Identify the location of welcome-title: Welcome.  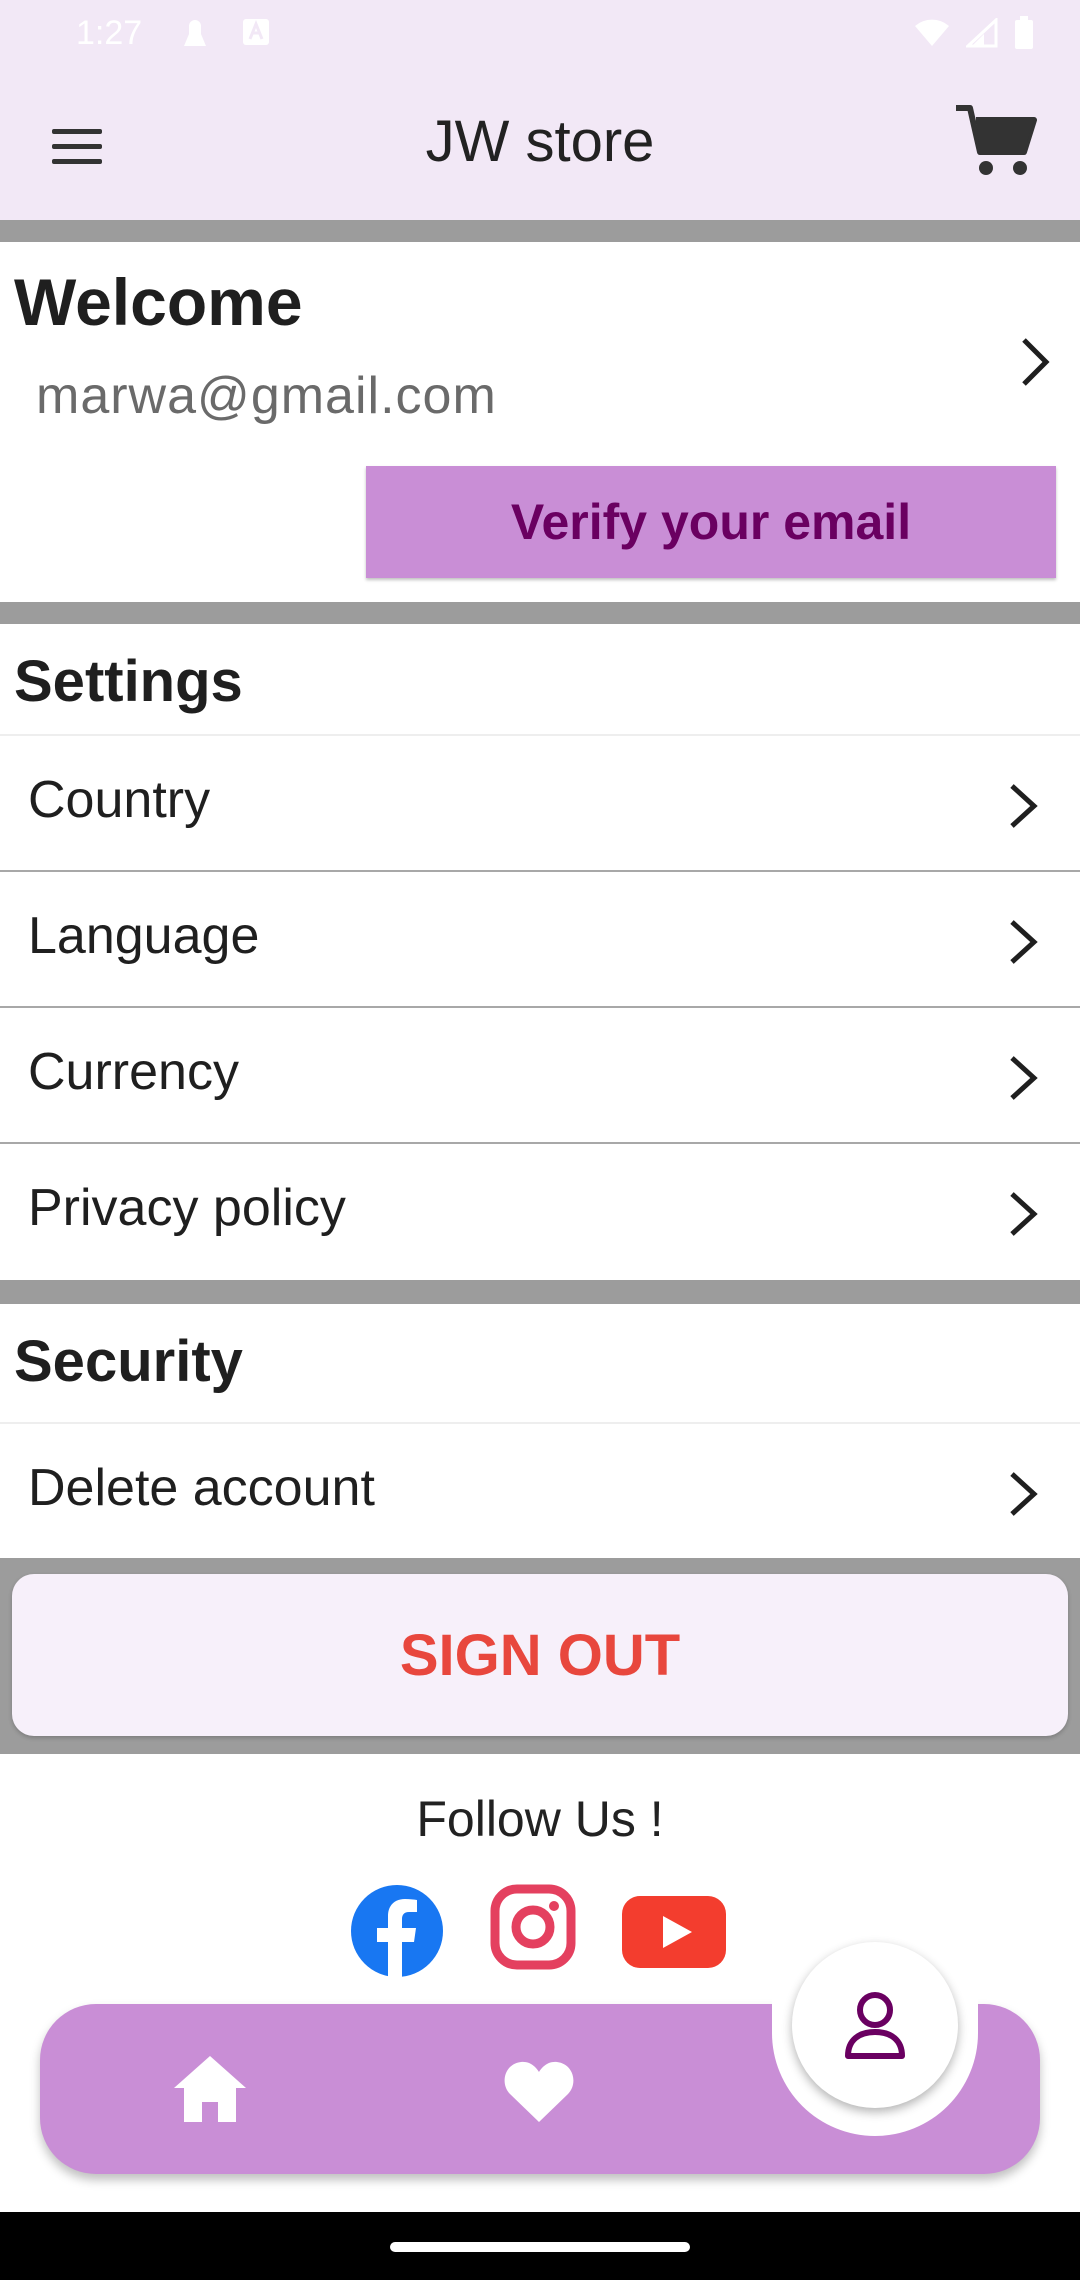
(158, 302).